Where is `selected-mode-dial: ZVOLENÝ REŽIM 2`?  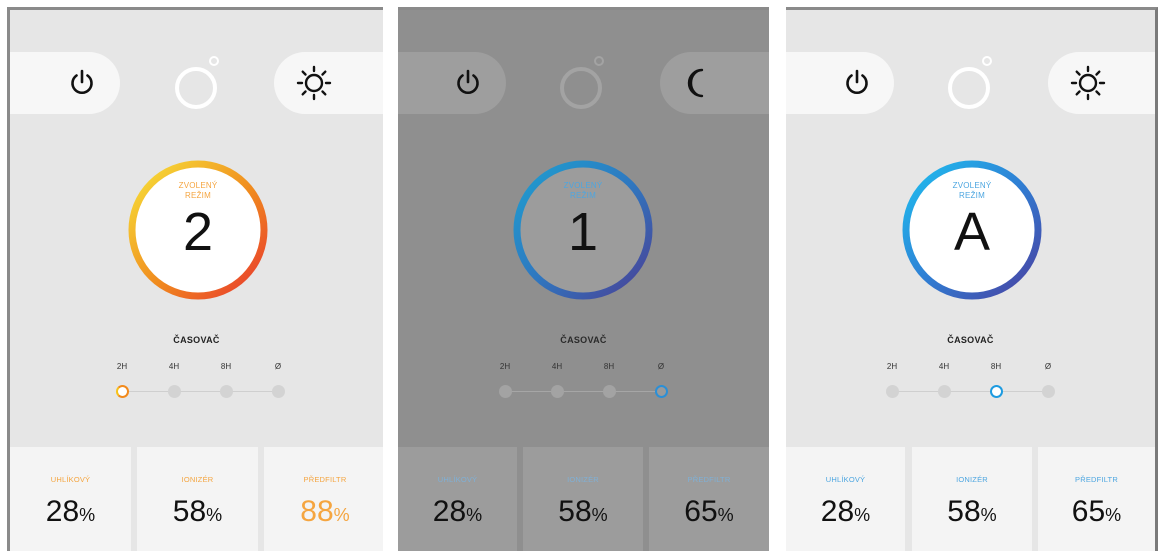
selected-mode-dial: ZVOLENÝ REŽIM 2 is located at coordinates (198, 230).